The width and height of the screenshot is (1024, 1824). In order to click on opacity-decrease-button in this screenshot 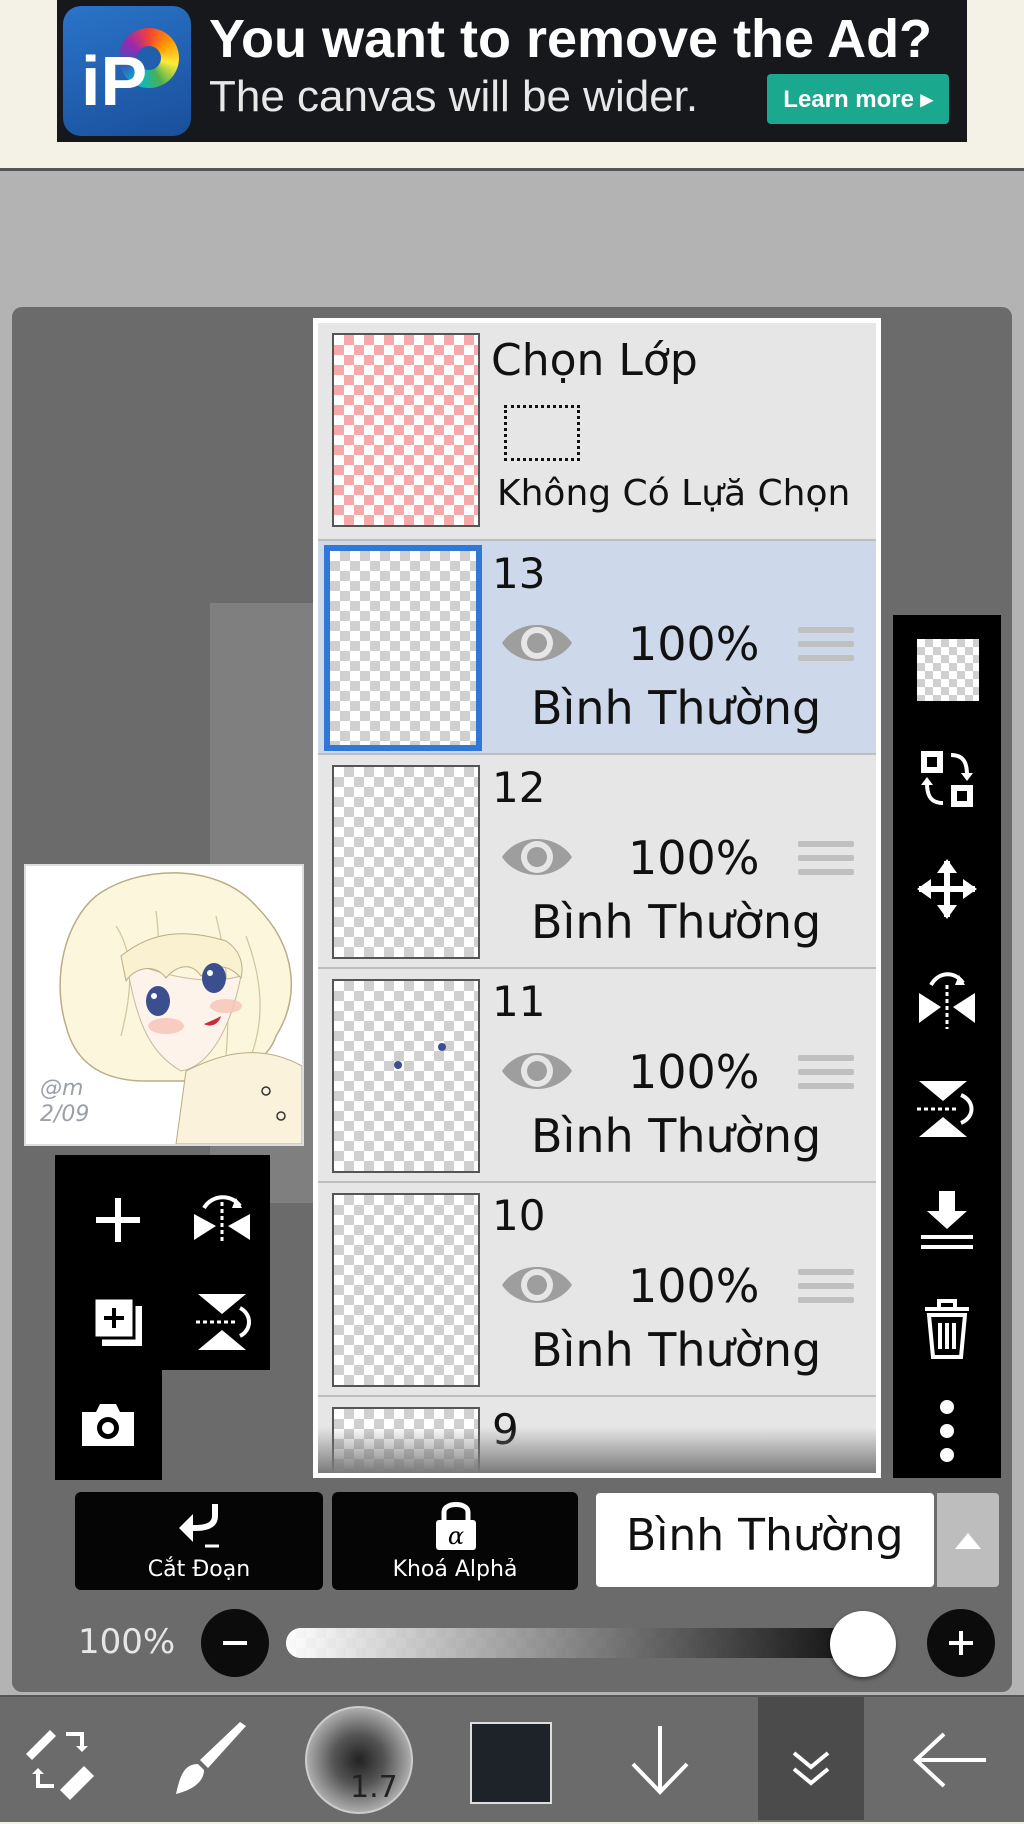, I will do `click(235, 1643)`.